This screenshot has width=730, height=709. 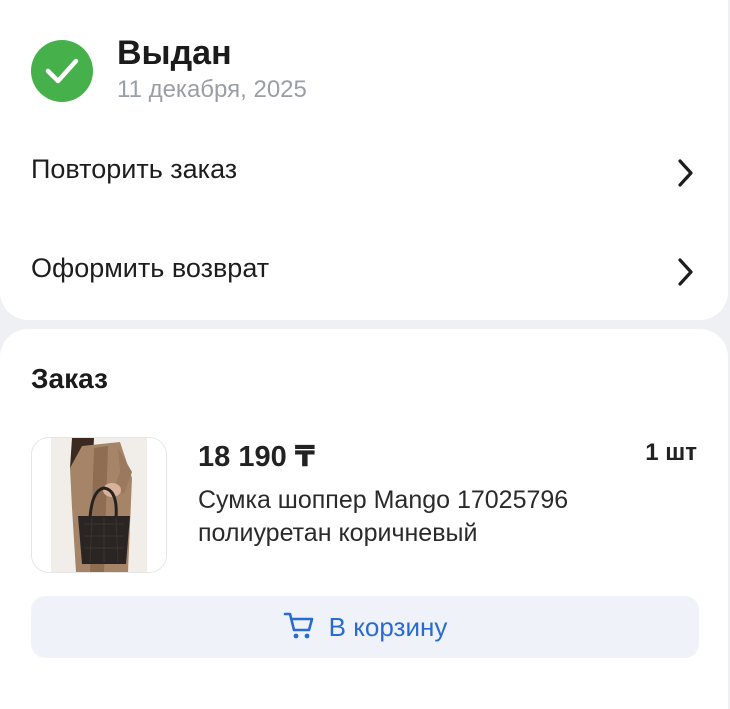 I want to click on repeat-order-button: Повторить заказ, so click(x=365, y=172).